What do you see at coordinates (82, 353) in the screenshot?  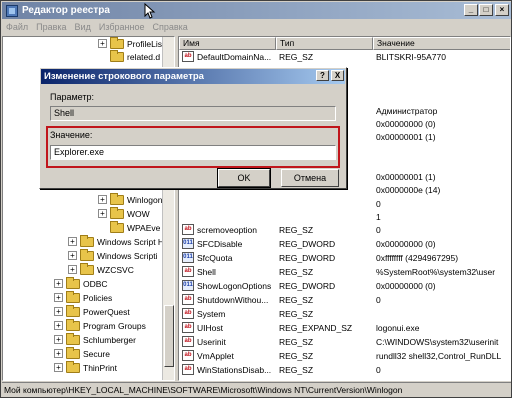 I see `tree-item: + Secure` at bounding box center [82, 353].